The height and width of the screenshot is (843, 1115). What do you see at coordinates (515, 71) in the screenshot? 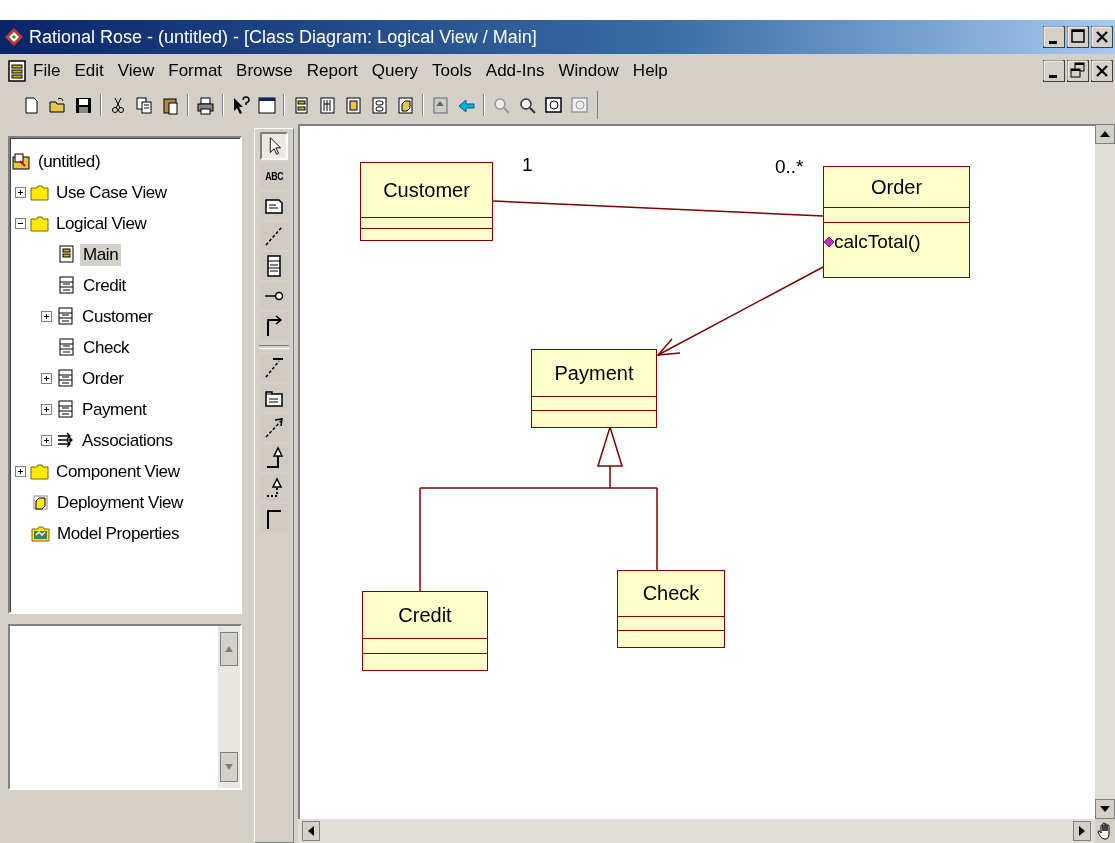
I see `menu-item: Add-Ins` at bounding box center [515, 71].